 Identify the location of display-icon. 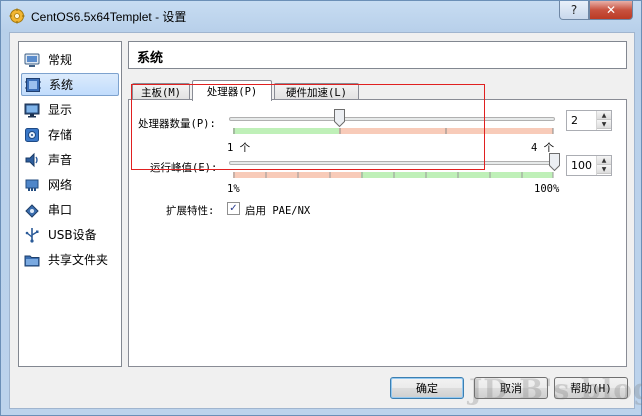
(32, 110).